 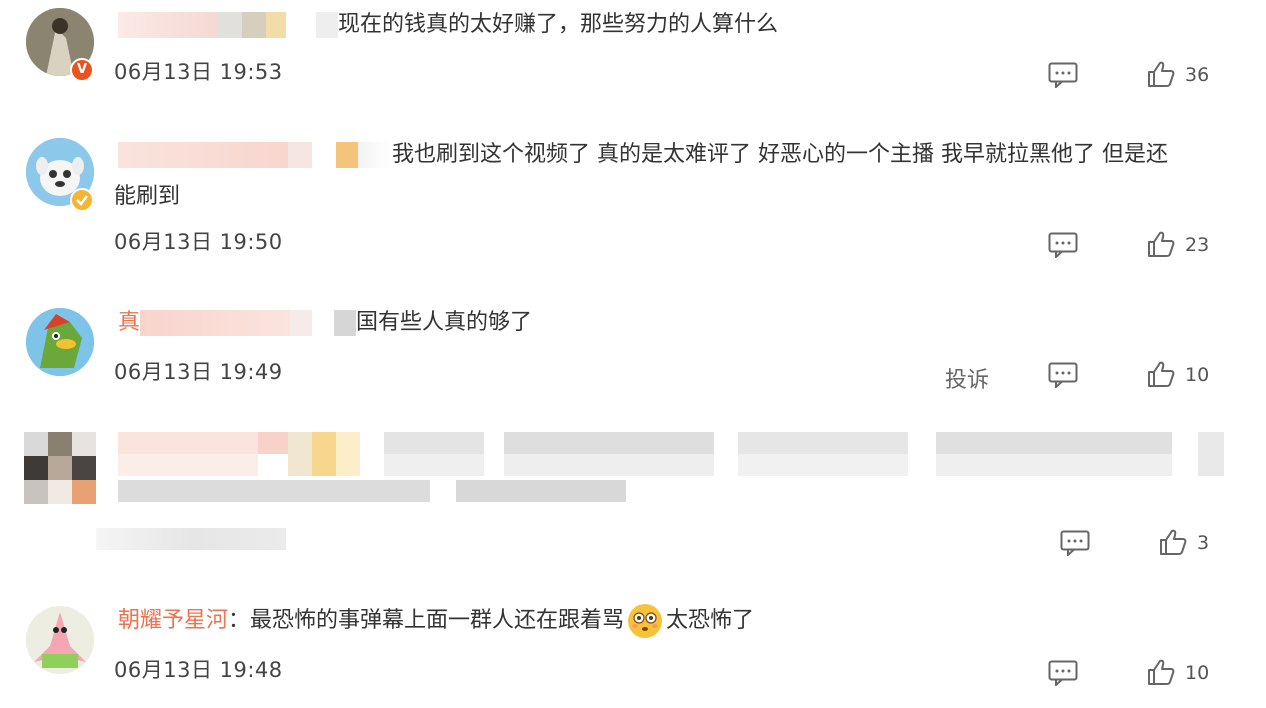 What do you see at coordinates (710, 620) in the screenshot?
I see `comment-body-end: 太恐怖了` at bounding box center [710, 620].